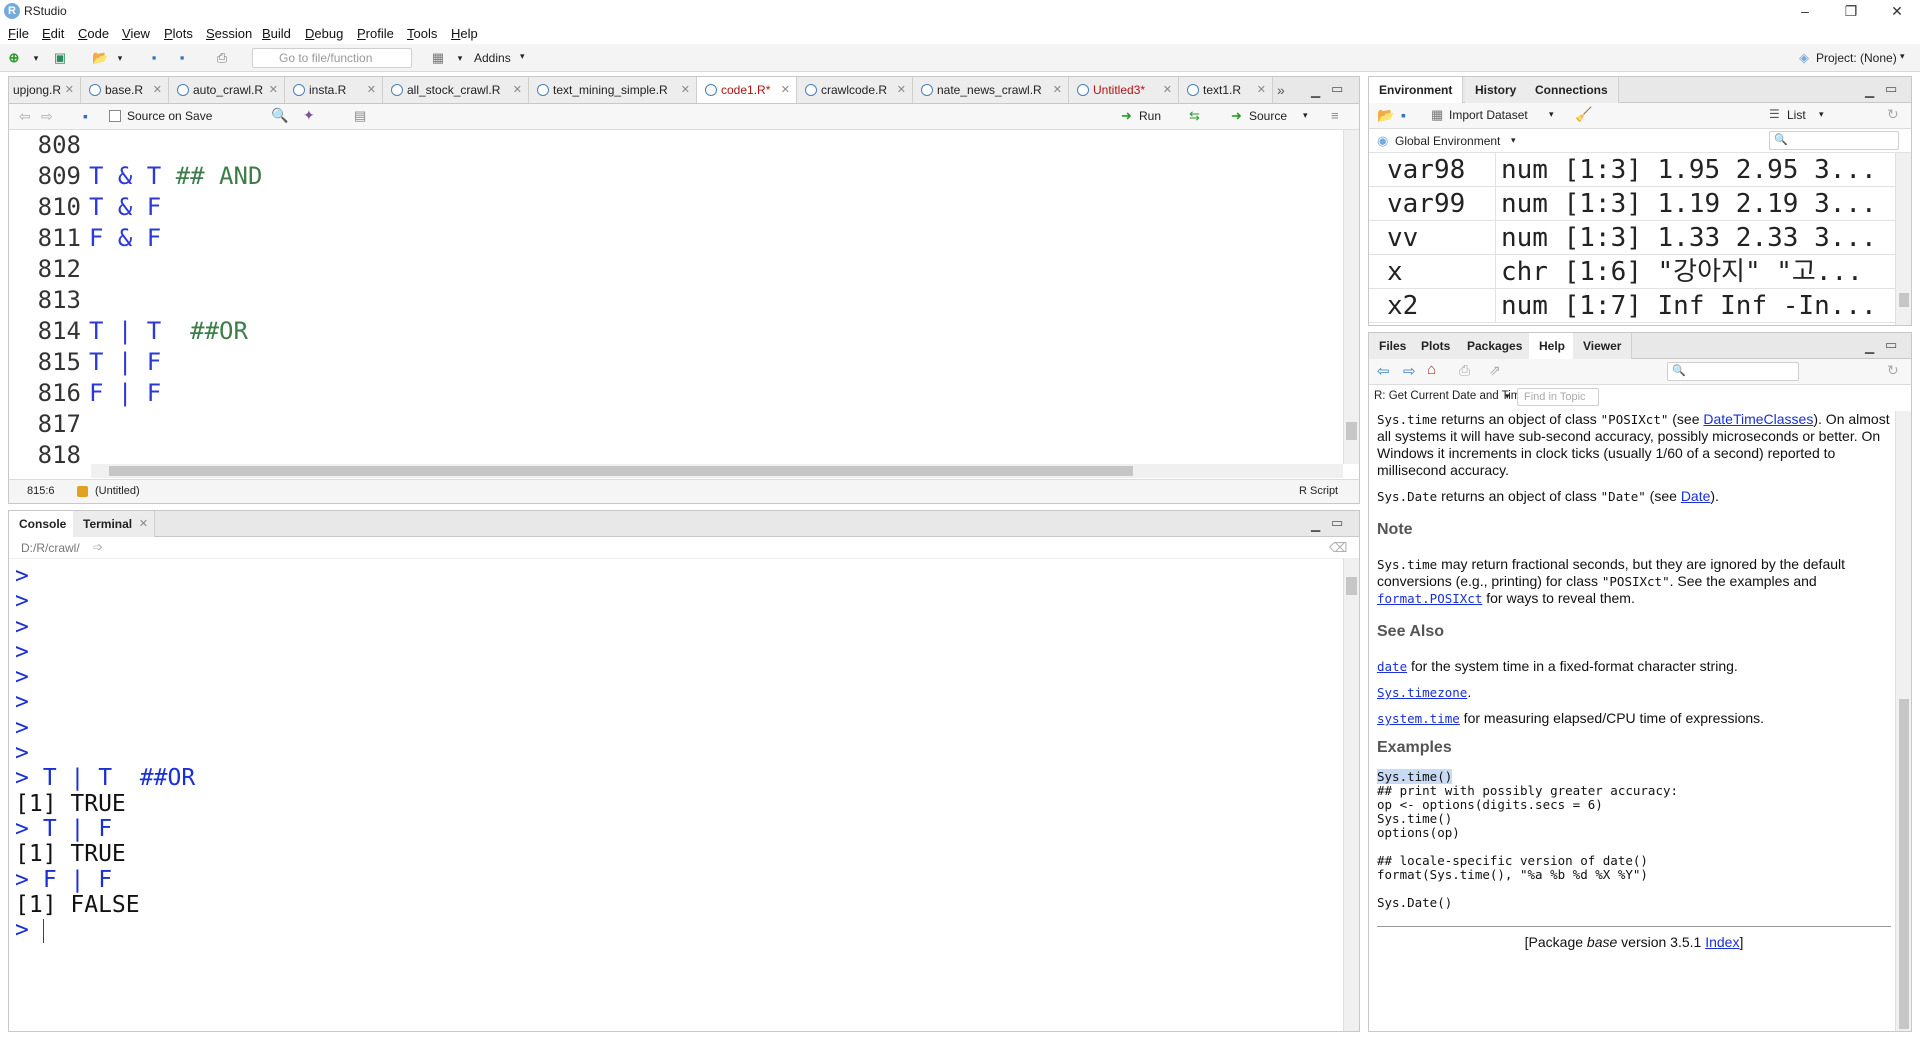 The width and height of the screenshot is (1920, 1040). Describe the element at coordinates (114, 524) in the screenshot. I see `tab-terminal: Terminal ✕` at that location.